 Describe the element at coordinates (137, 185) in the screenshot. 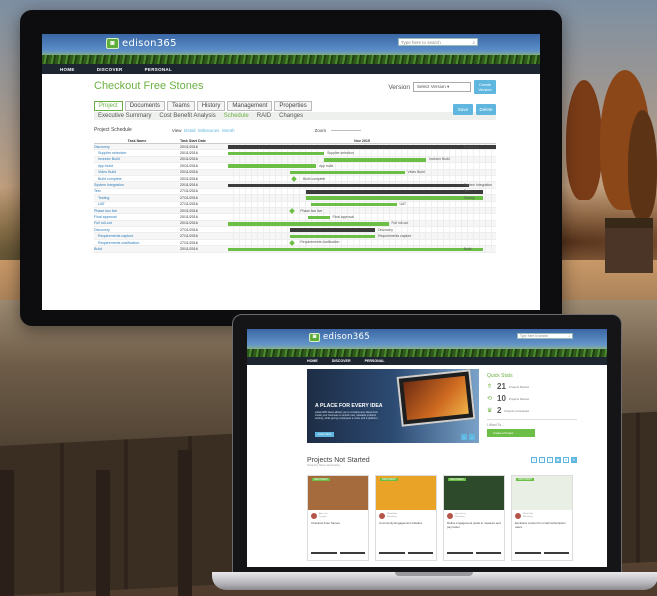

I see `task-name: System Integration` at that location.